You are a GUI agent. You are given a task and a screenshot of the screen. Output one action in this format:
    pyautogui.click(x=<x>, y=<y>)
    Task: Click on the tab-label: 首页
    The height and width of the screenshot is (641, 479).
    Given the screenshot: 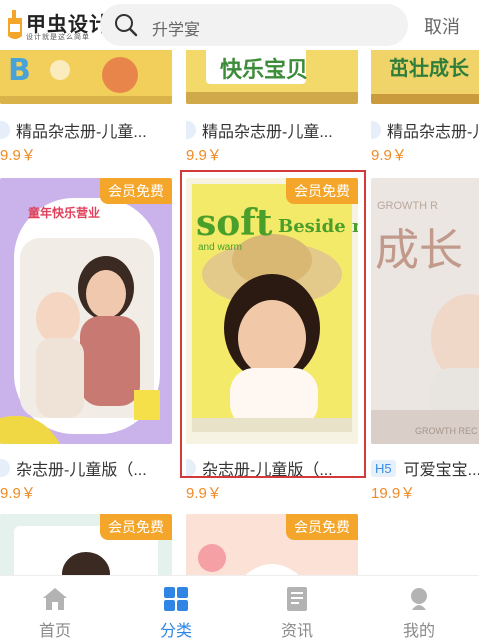 What is the action you would take?
    pyautogui.click(x=54, y=631)
    